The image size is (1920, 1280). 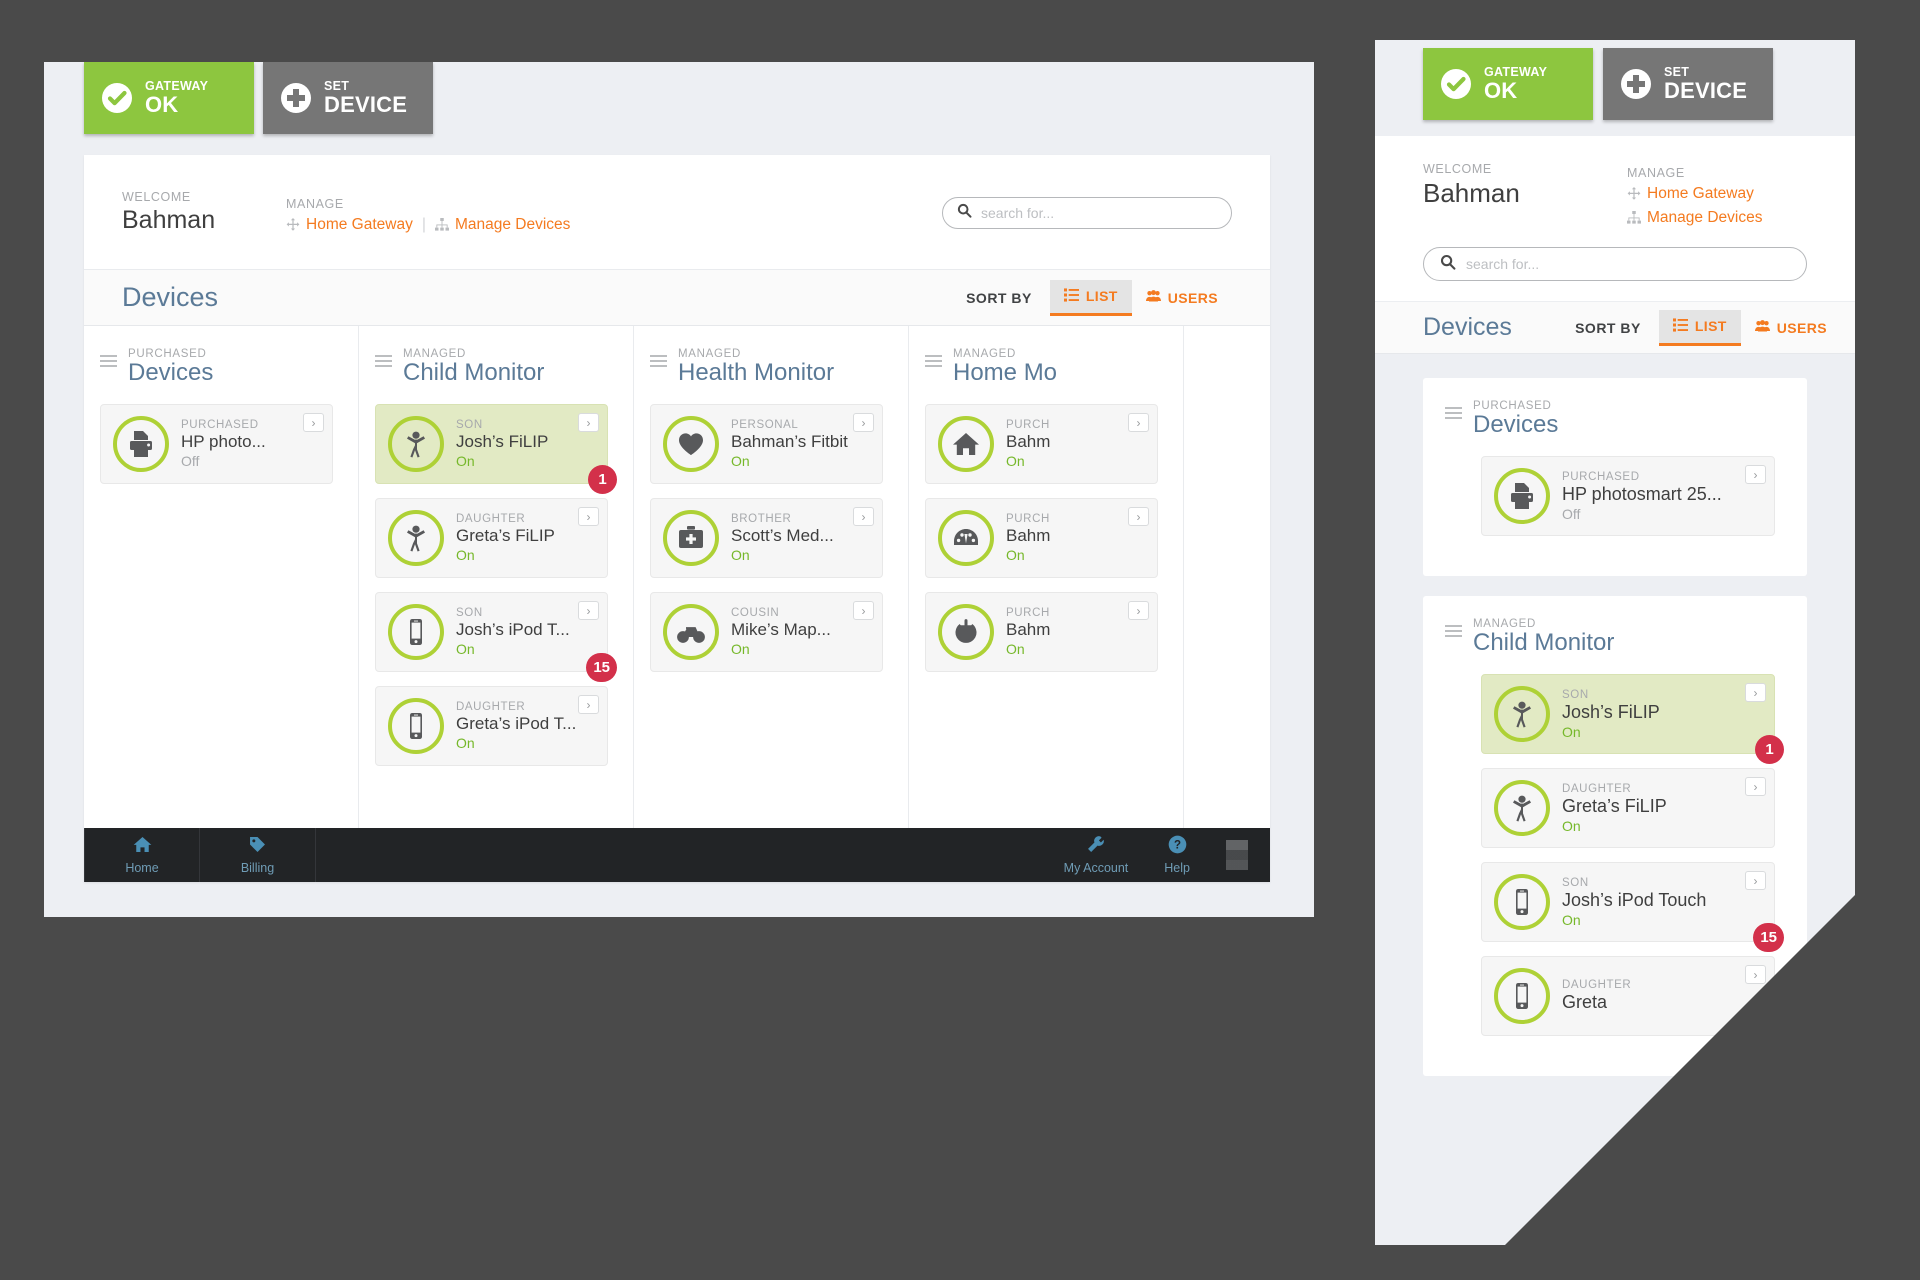 What do you see at coordinates (1575, 882) in the screenshot?
I see `device-relation: SON` at bounding box center [1575, 882].